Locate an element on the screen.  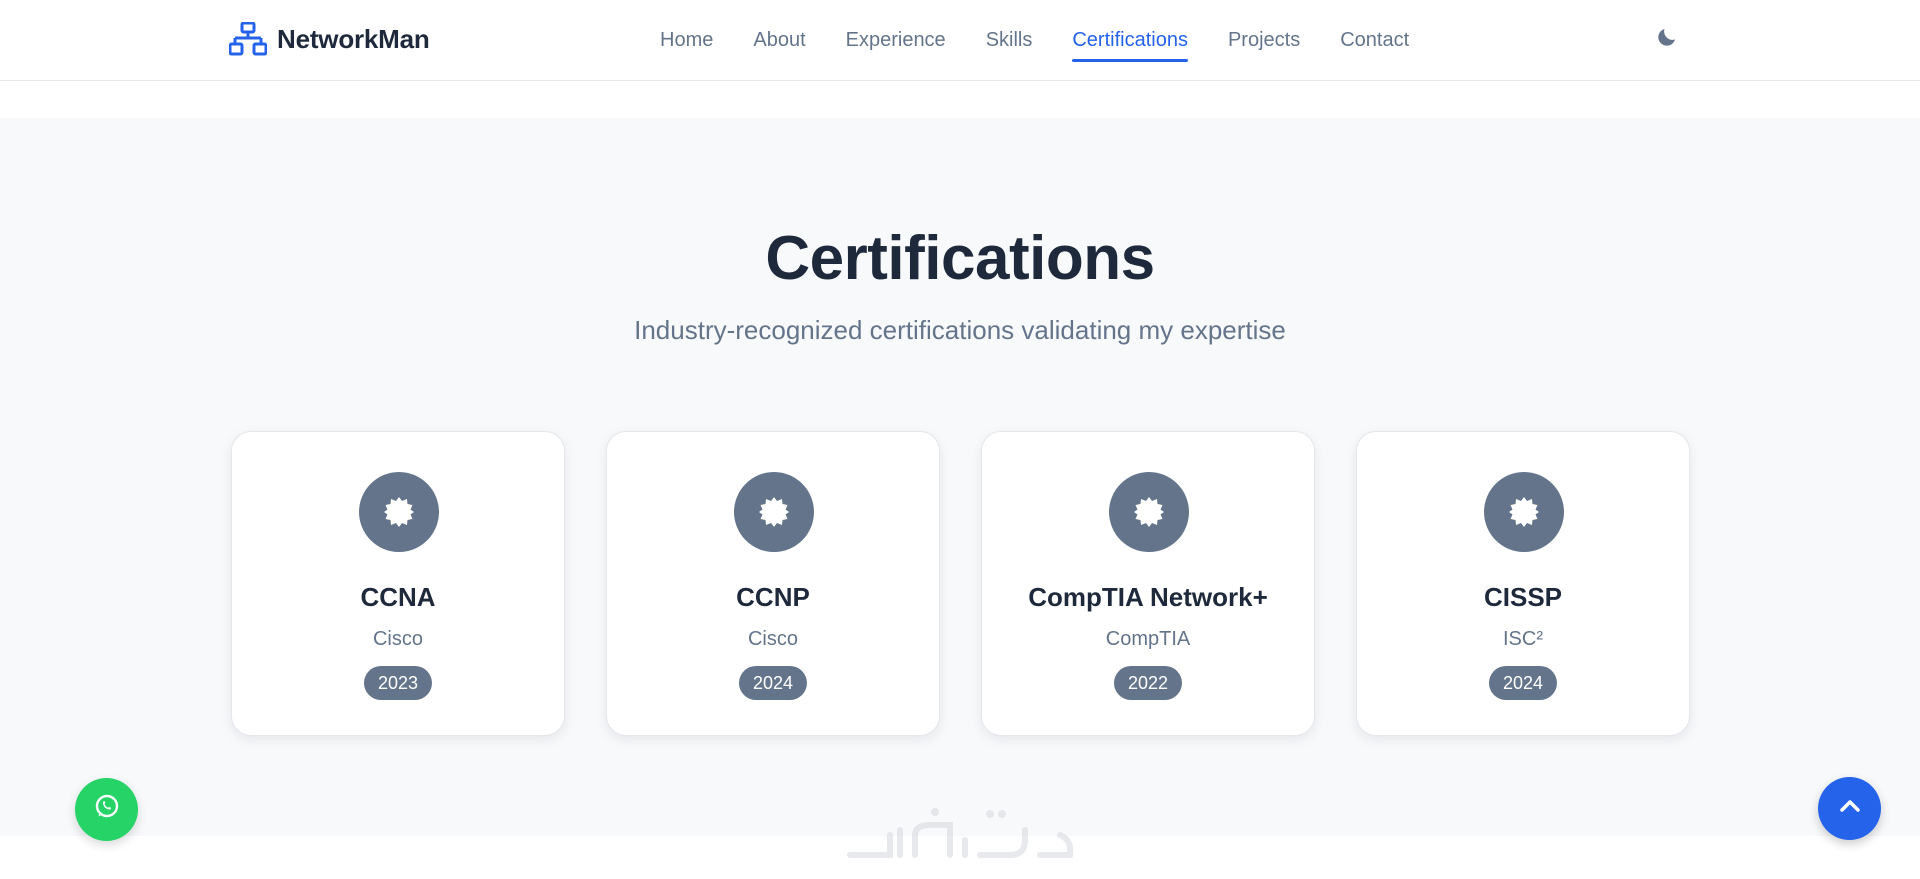
section-title: Certifications is located at coordinates (960, 258).